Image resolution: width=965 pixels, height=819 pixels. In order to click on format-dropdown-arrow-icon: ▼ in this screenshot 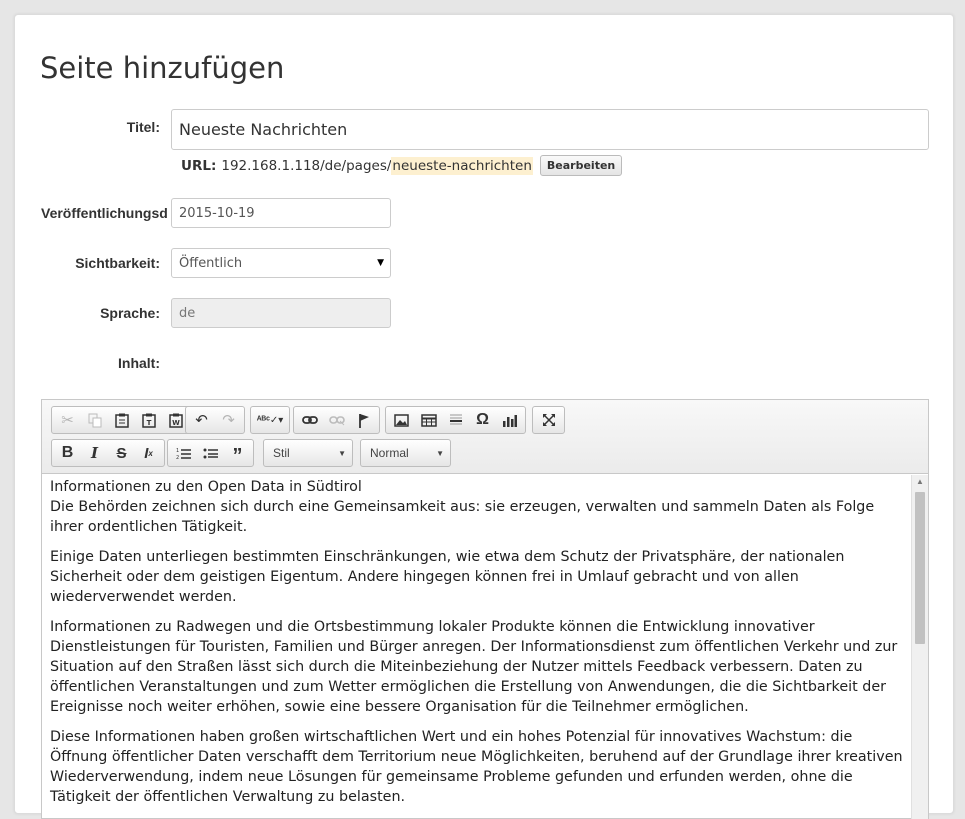, I will do `click(440, 453)`.